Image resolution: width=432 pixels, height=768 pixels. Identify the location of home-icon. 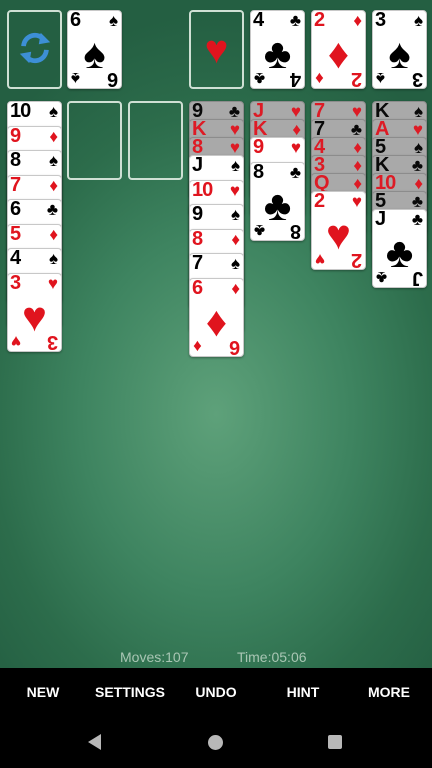
(215, 742).